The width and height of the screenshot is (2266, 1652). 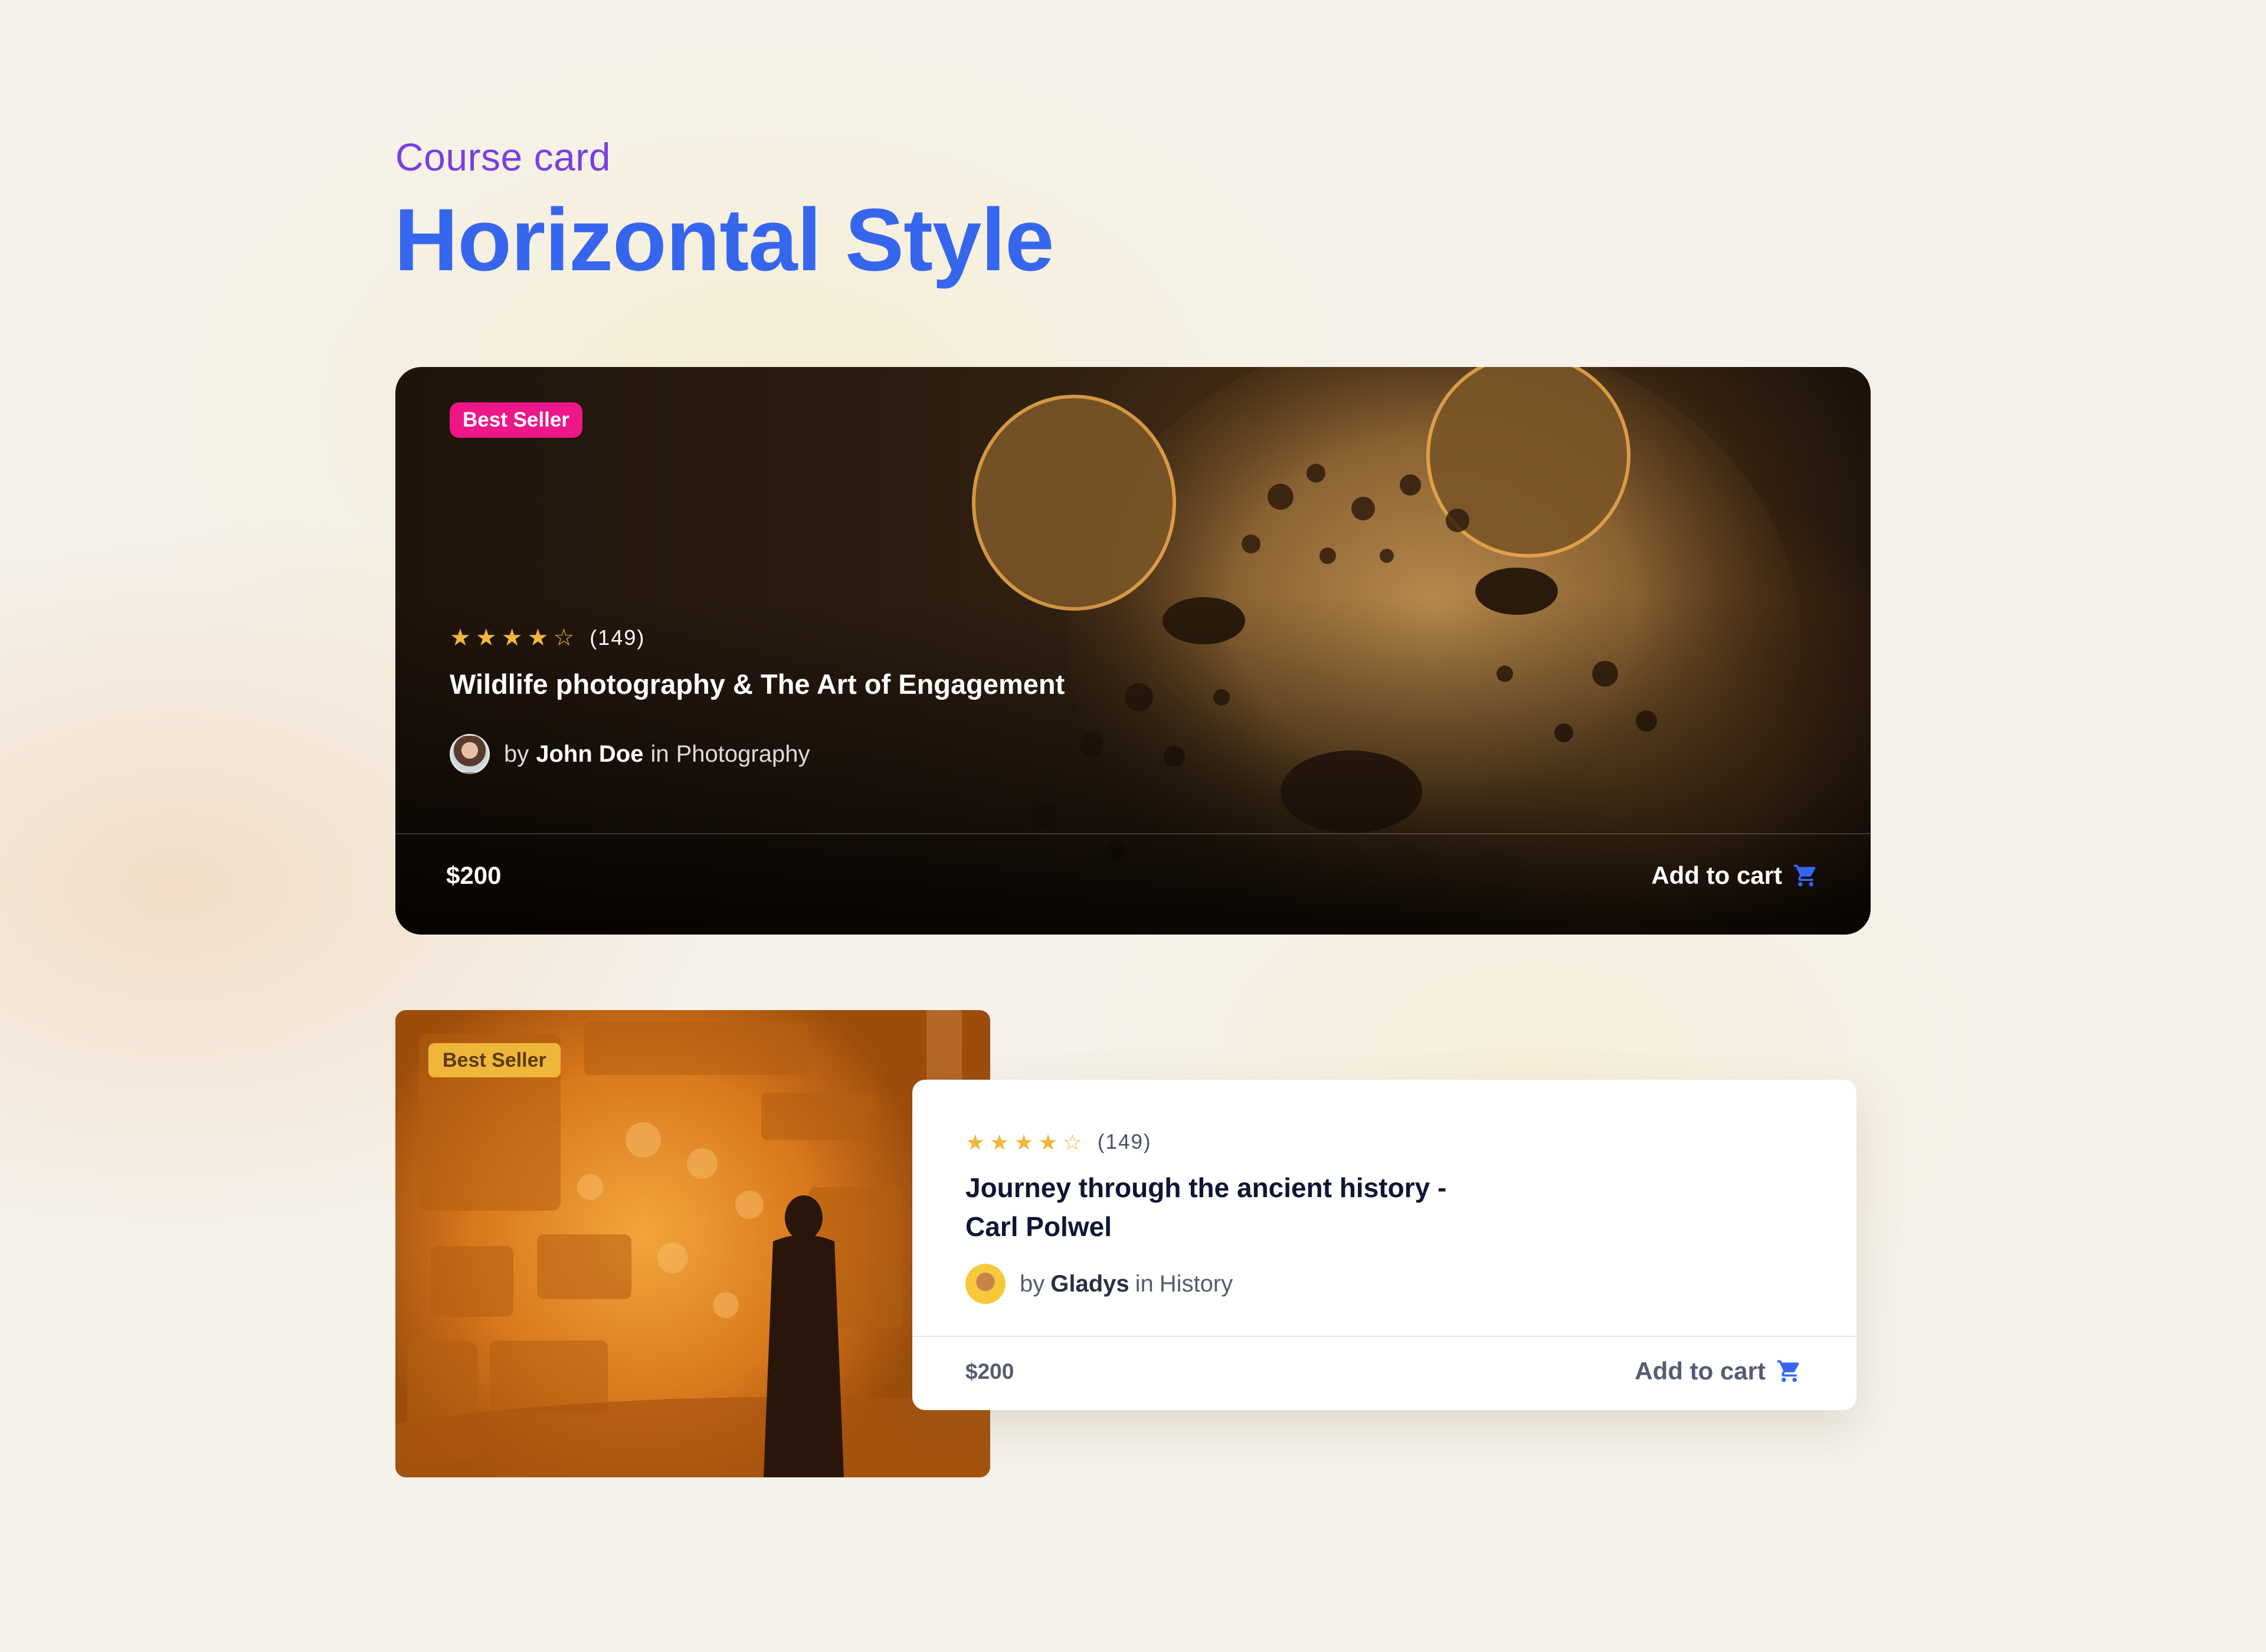 I want to click on author-line: by Gladys in History, so click(x=1099, y=1284).